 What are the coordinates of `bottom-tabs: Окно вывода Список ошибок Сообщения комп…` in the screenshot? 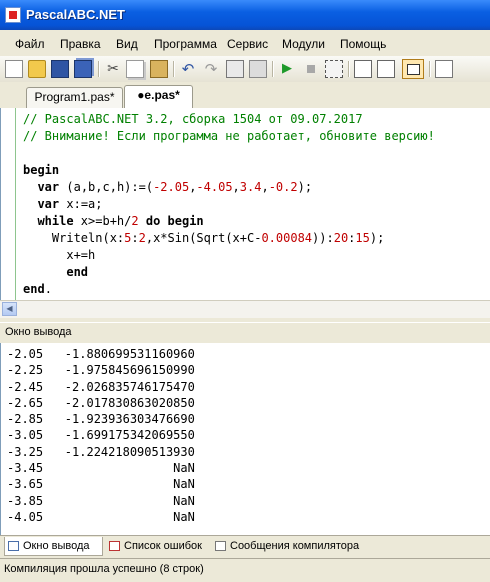 It's located at (245, 546).